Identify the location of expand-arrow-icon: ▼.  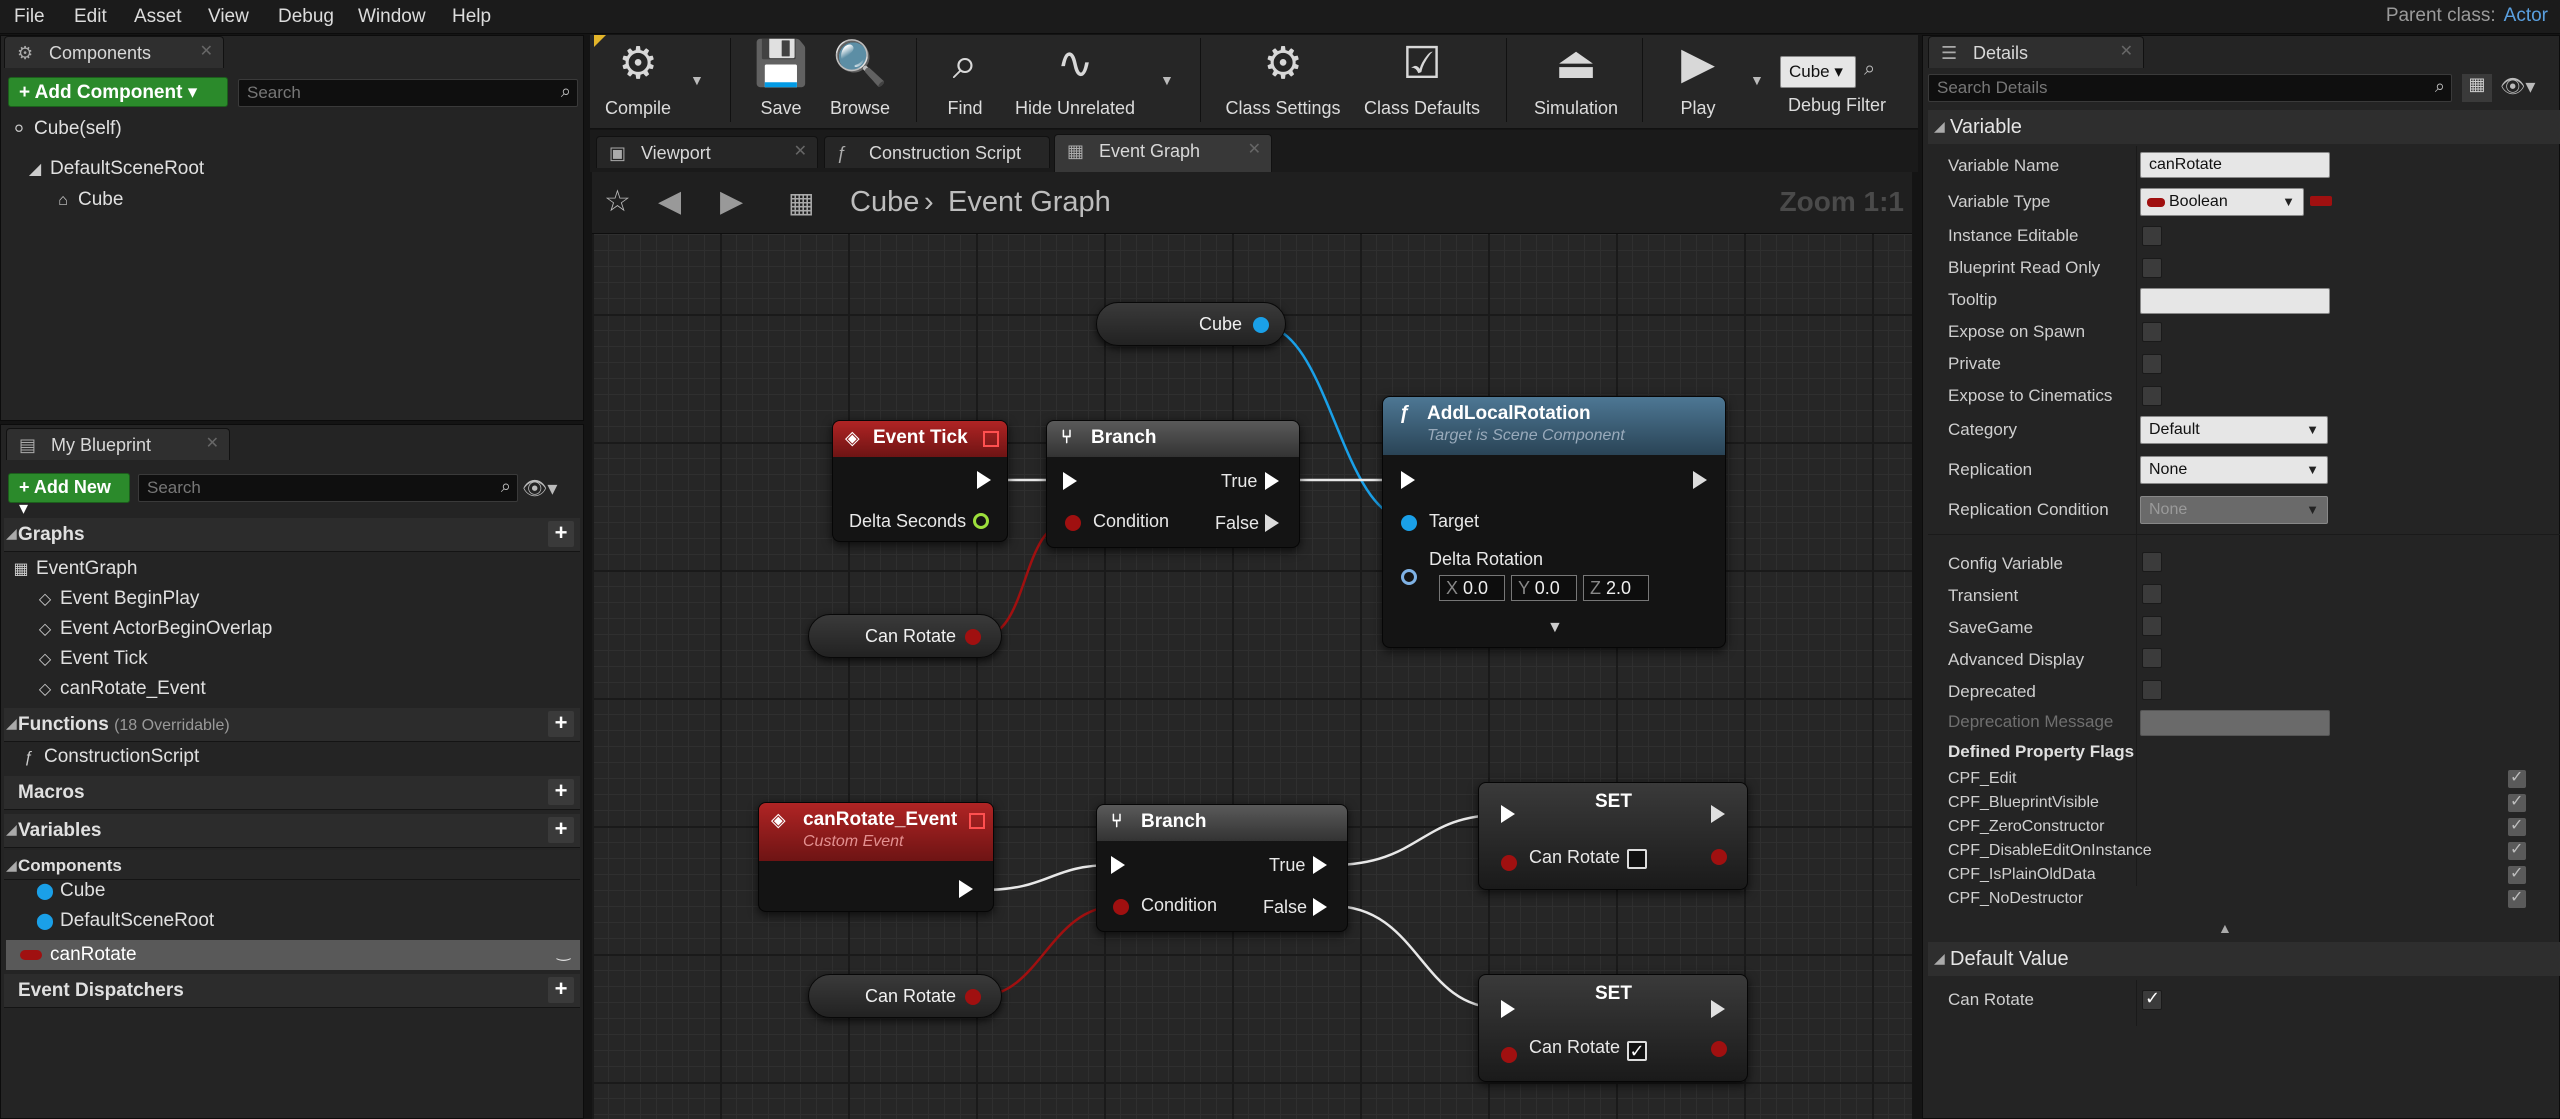
(1555, 628).